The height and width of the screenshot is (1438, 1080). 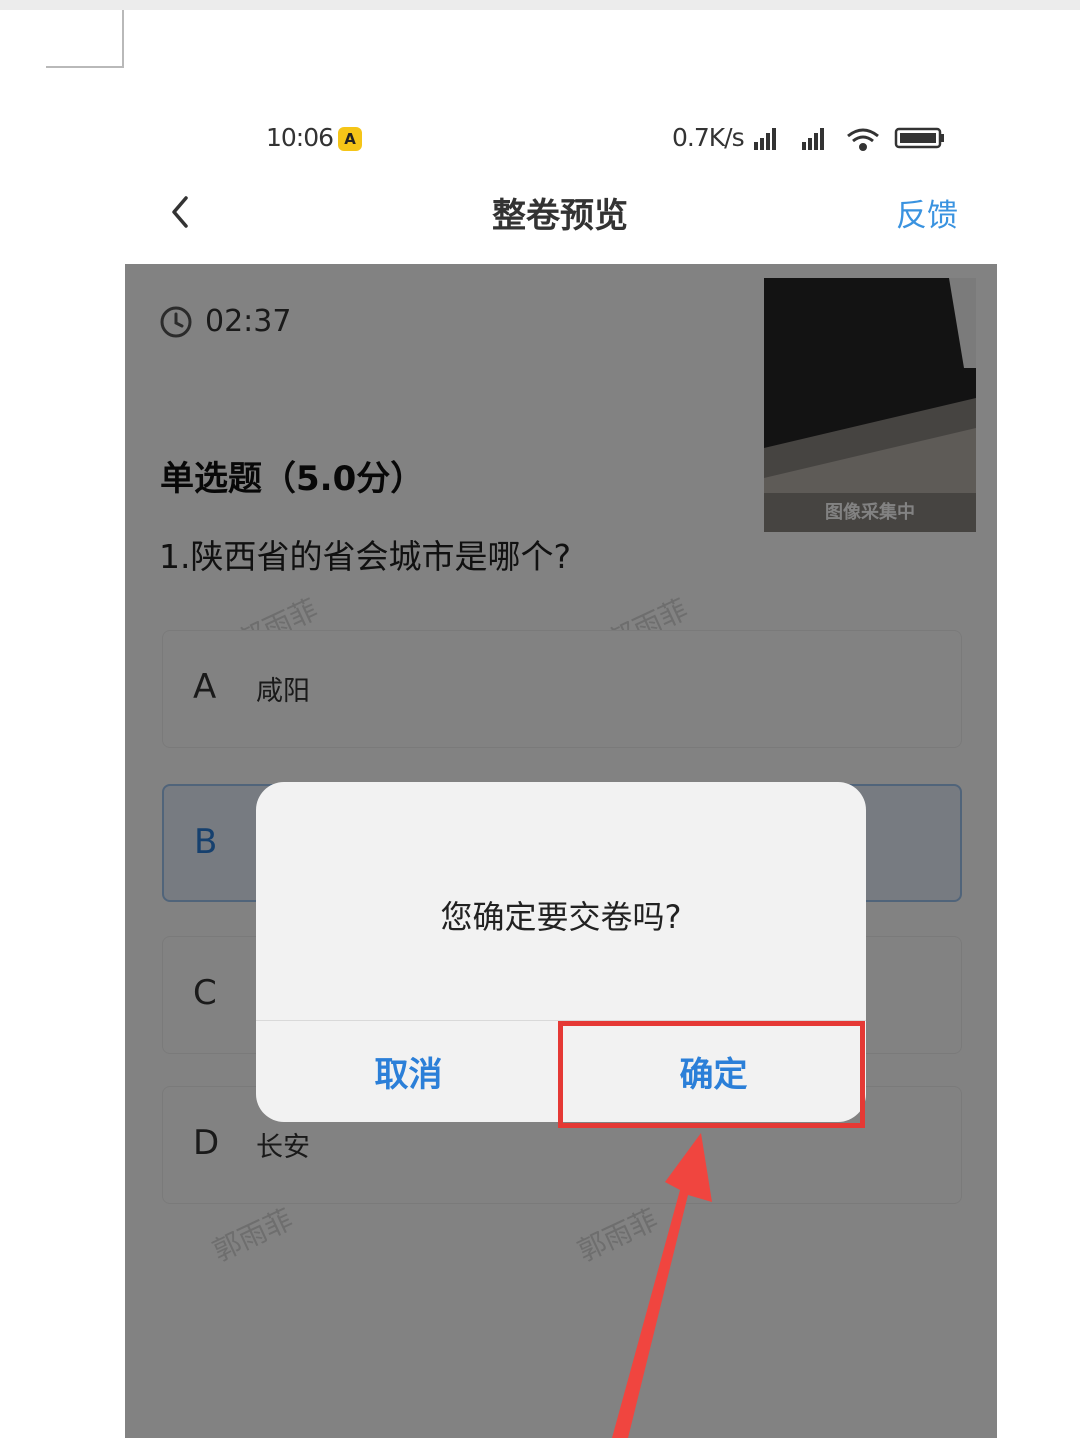 I want to click on status-icons, so click(x=852, y=138).